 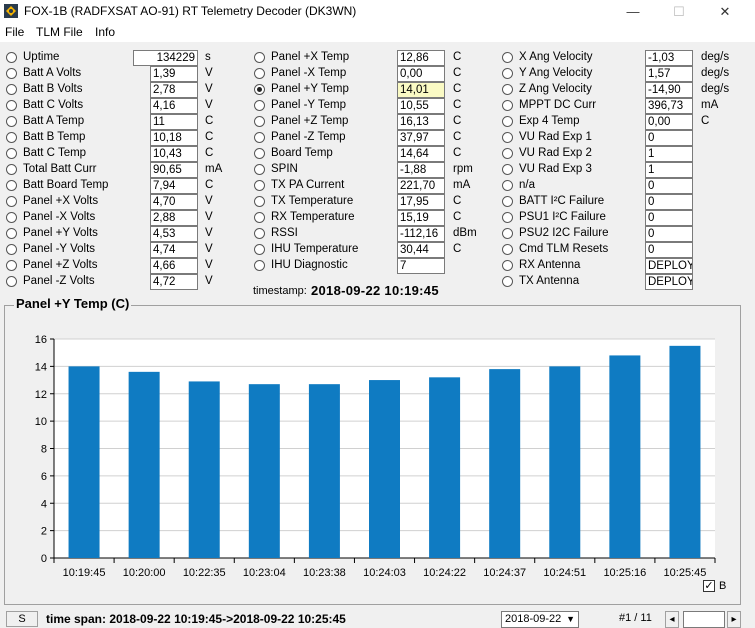 I want to click on unit-batt-a-volts: V, so click(x=209, y=73).